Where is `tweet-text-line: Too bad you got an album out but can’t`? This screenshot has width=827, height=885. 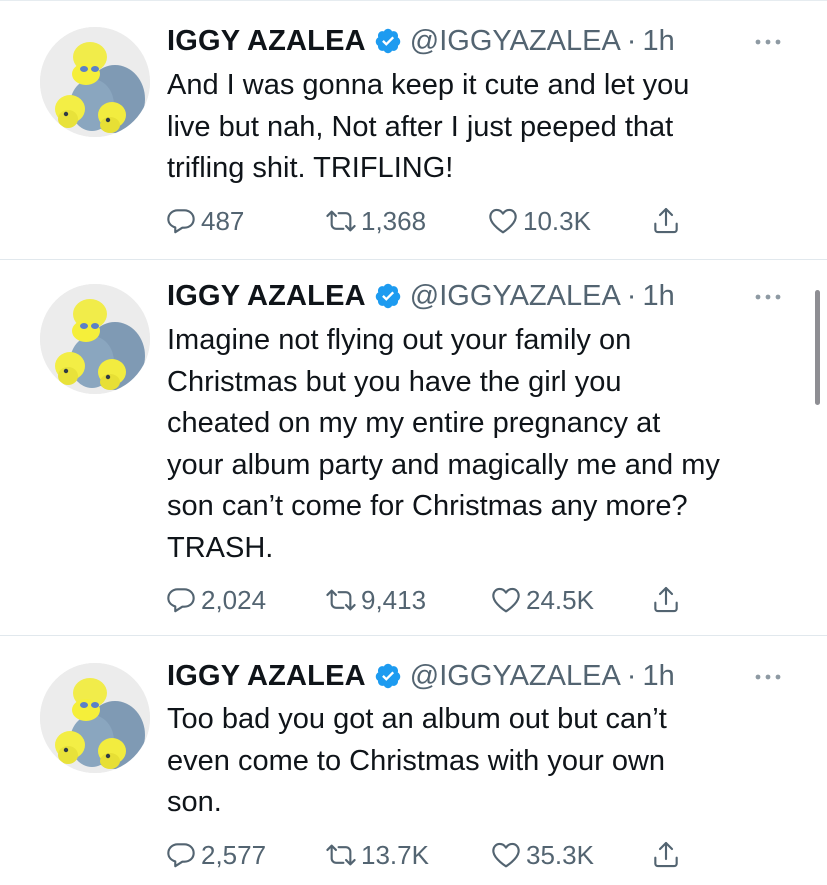
tweet-text-line: Too bad you got an album out but can’t is located at coordinates (417, 719).